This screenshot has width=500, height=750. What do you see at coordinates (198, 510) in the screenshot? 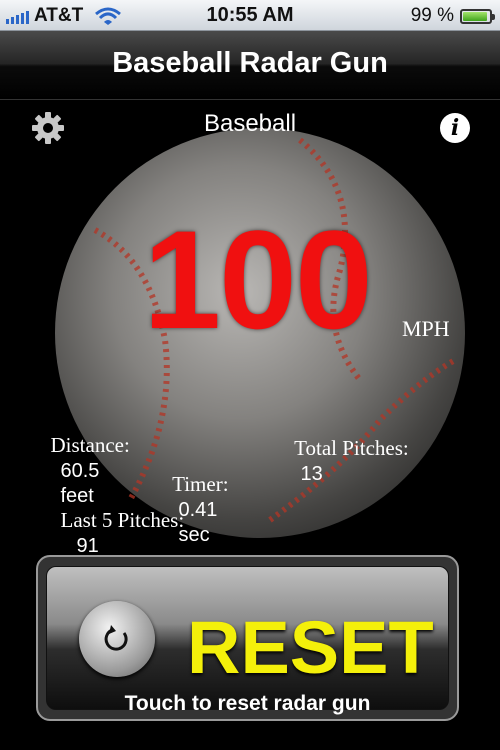
I see `timer-value: 0.41` at bounding box center [198, 510].